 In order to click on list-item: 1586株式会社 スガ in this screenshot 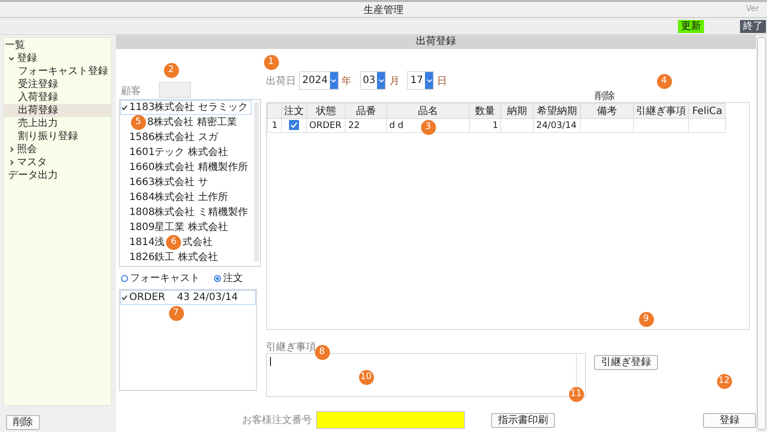, I will do `click(173, 137)`.